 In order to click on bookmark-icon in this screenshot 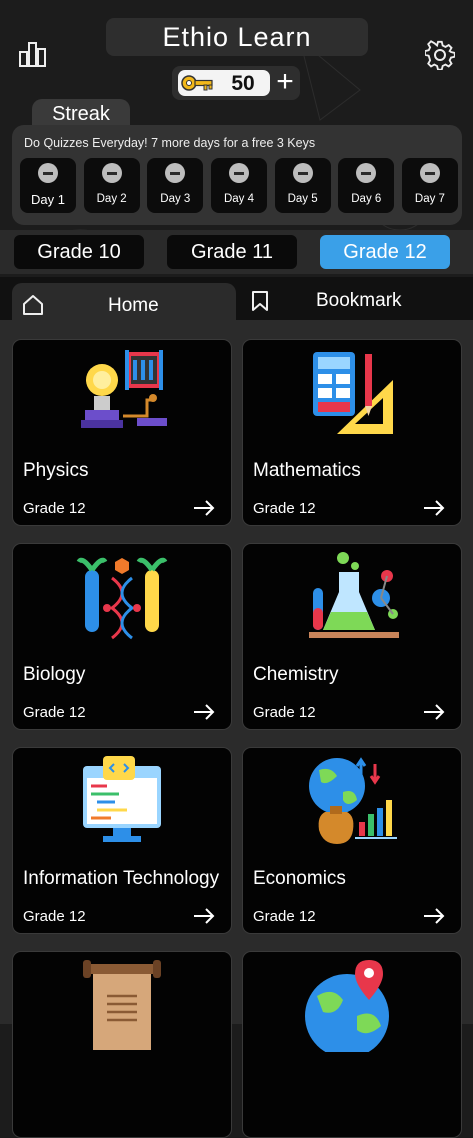, I will do `click(260, 301)`.